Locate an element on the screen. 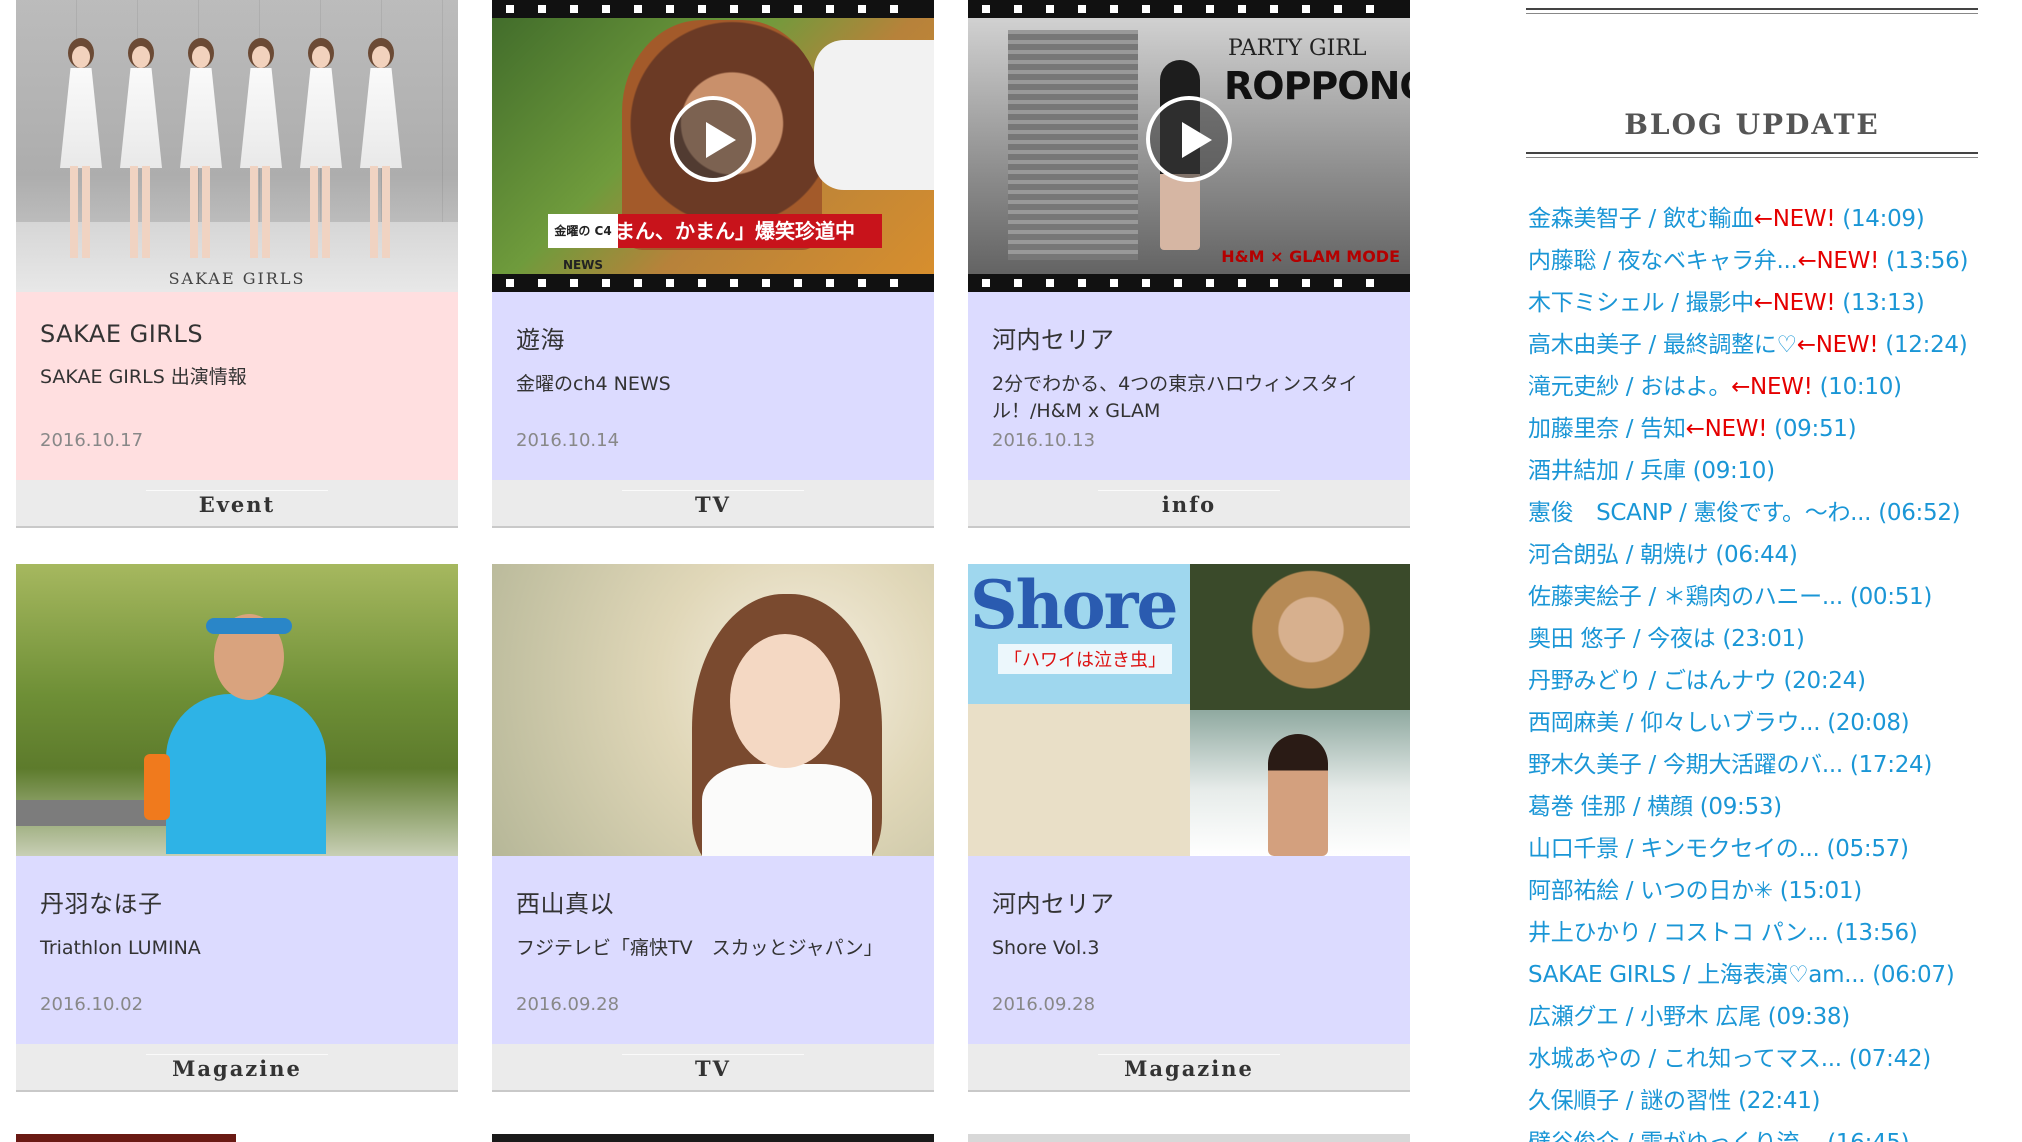 The width and height of the screenshot is (2022, 1142). card-info: 河内セリア Shore Vol.3 2016.09.28 is located at coordinates (1189, 950).